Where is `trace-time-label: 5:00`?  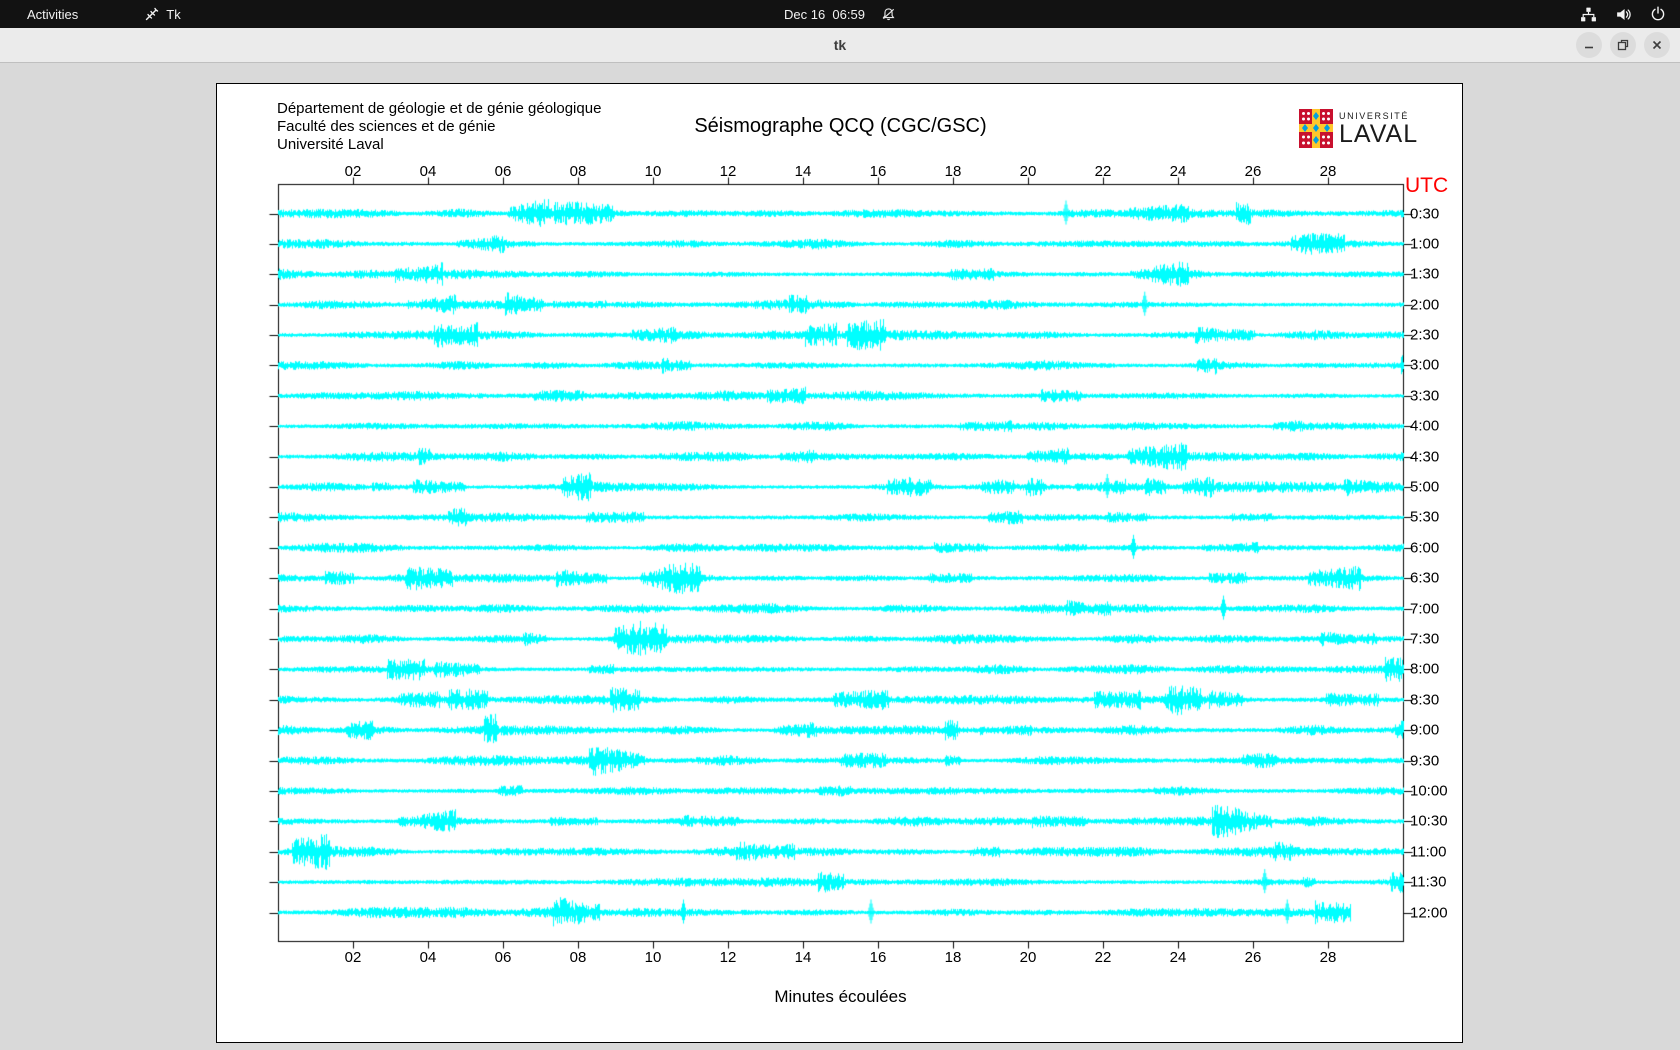
trace-time-label: 5:00 is located at coordinates (1425, 487).